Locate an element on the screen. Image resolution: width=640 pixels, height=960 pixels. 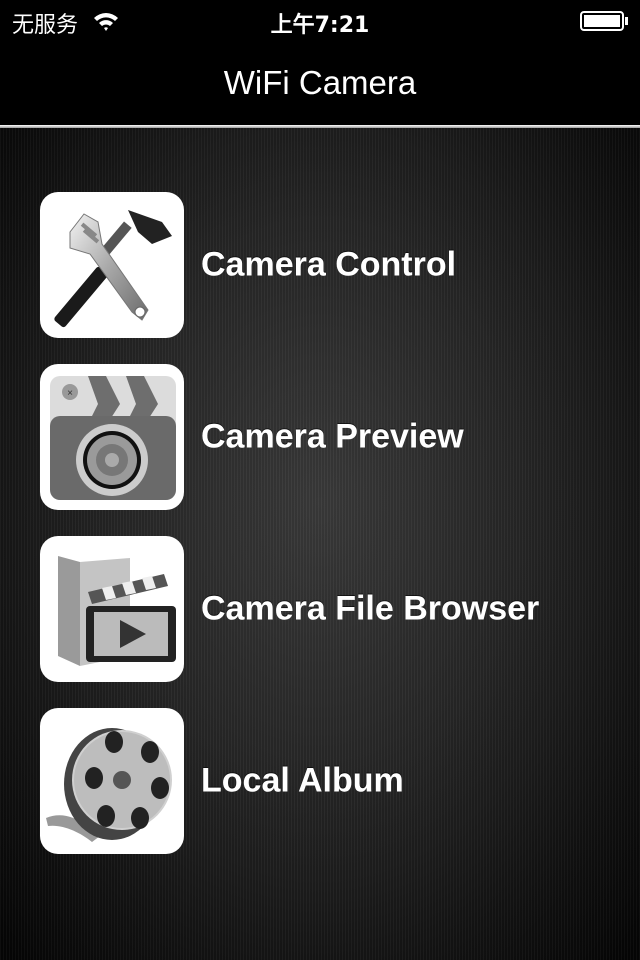
menu-item-label: Camera File Browser is located at coordinates (370, 608).